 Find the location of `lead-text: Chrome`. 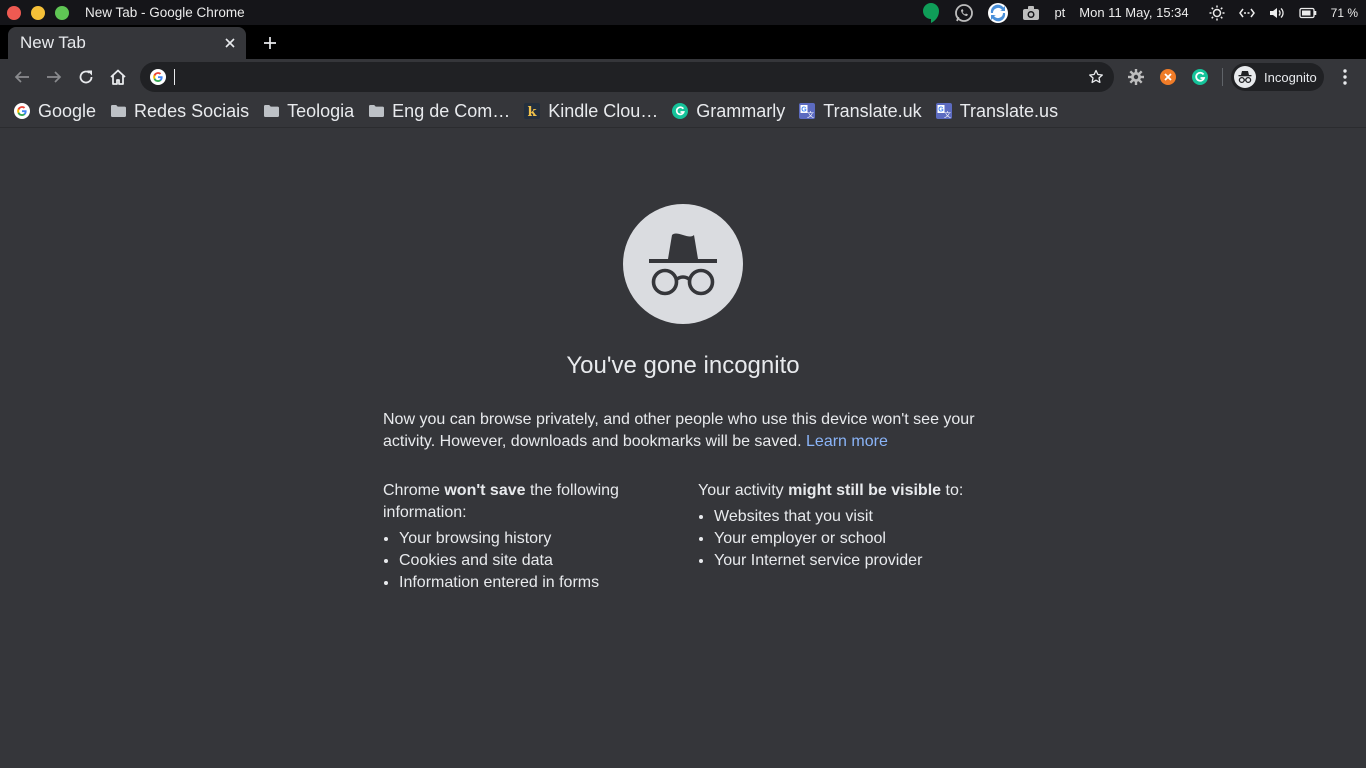

lead-text: Chrome is located at coordinates (414, 490).